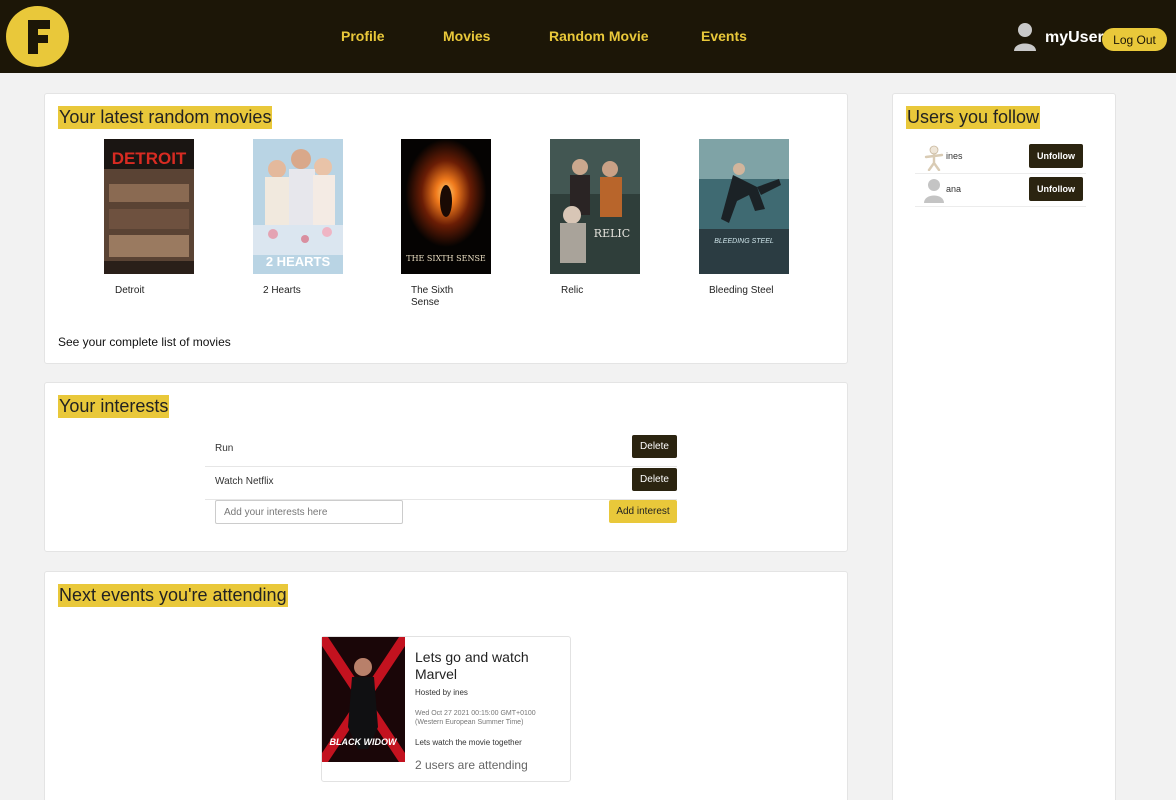 The height and width of the screenshot is (800, 1176). What do you see at coordinates (144, 342) in the screenshot?
I see `see-complete-movie-list-link: See your complete list of movies` at bounding box center [144, 342].